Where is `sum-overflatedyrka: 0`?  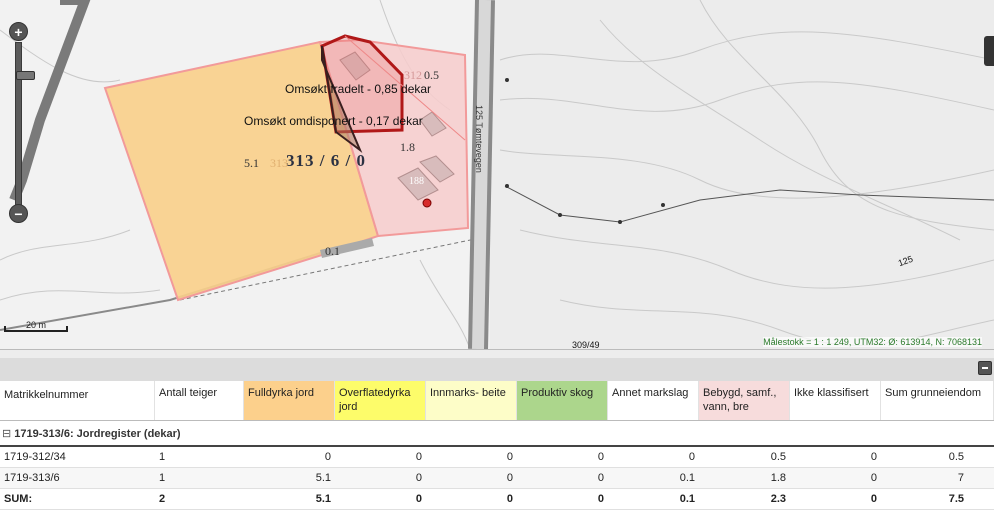 sum-overflatedyrka: 0 is located at coordinates (418, 499).